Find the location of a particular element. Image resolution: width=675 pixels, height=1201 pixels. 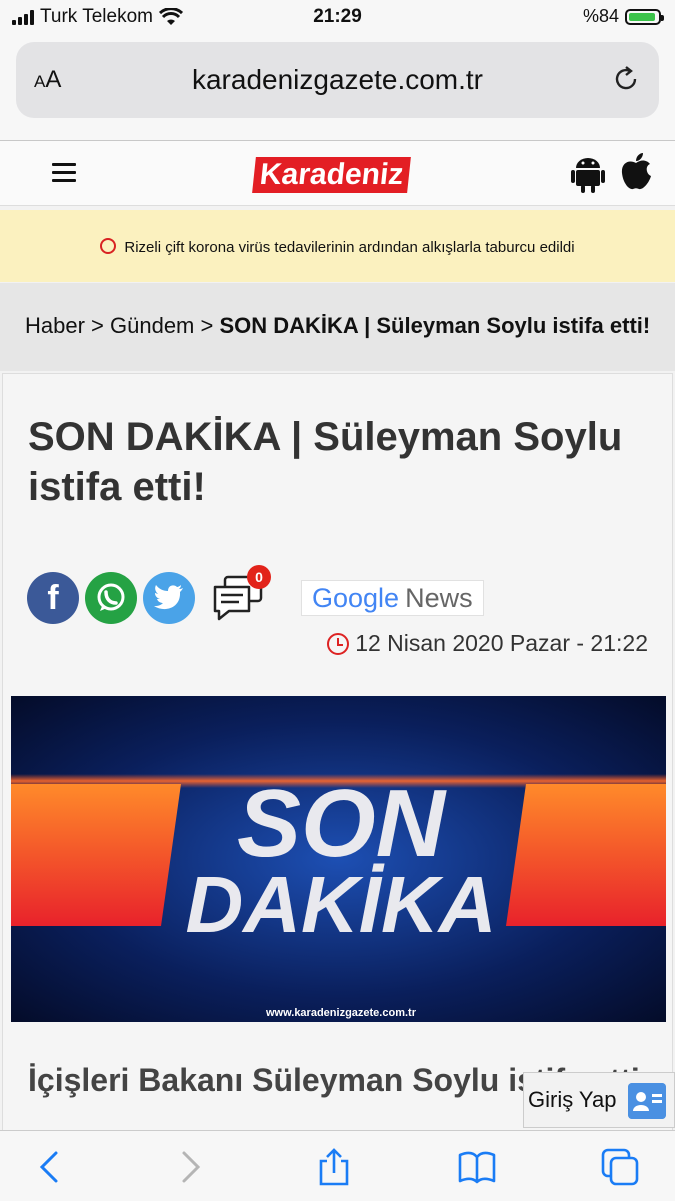

address-bar: AAAA karadenizgazete.com.tr is located at coordinates (337, 80).